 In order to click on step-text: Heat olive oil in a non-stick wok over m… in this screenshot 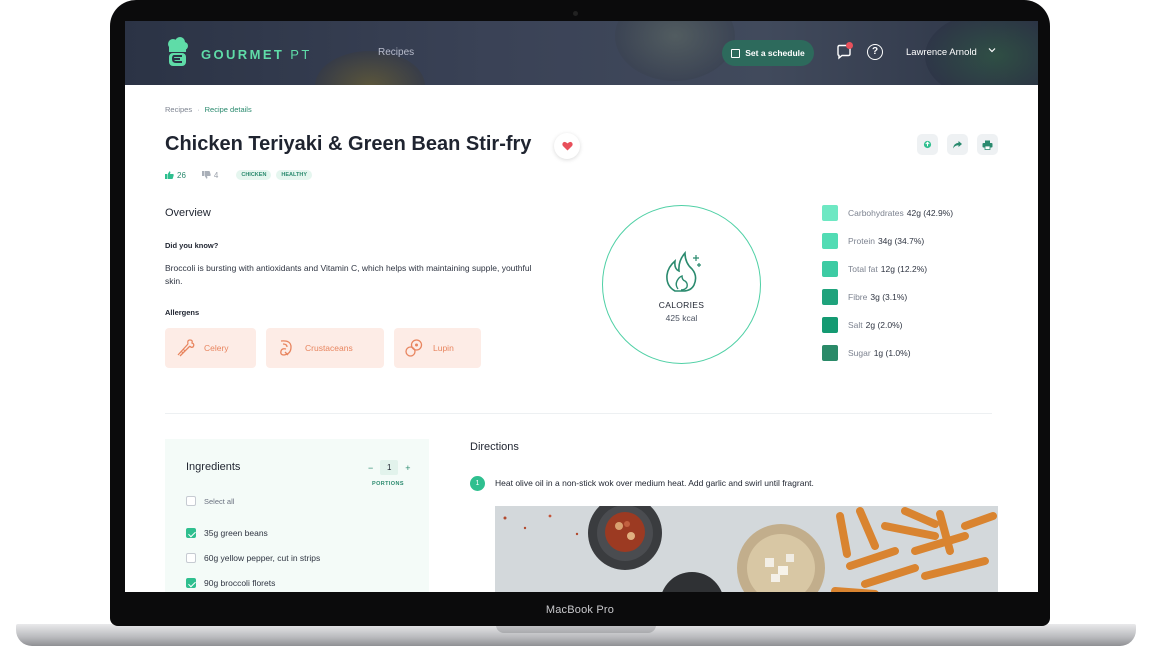, I will do `click(654, 483)`.